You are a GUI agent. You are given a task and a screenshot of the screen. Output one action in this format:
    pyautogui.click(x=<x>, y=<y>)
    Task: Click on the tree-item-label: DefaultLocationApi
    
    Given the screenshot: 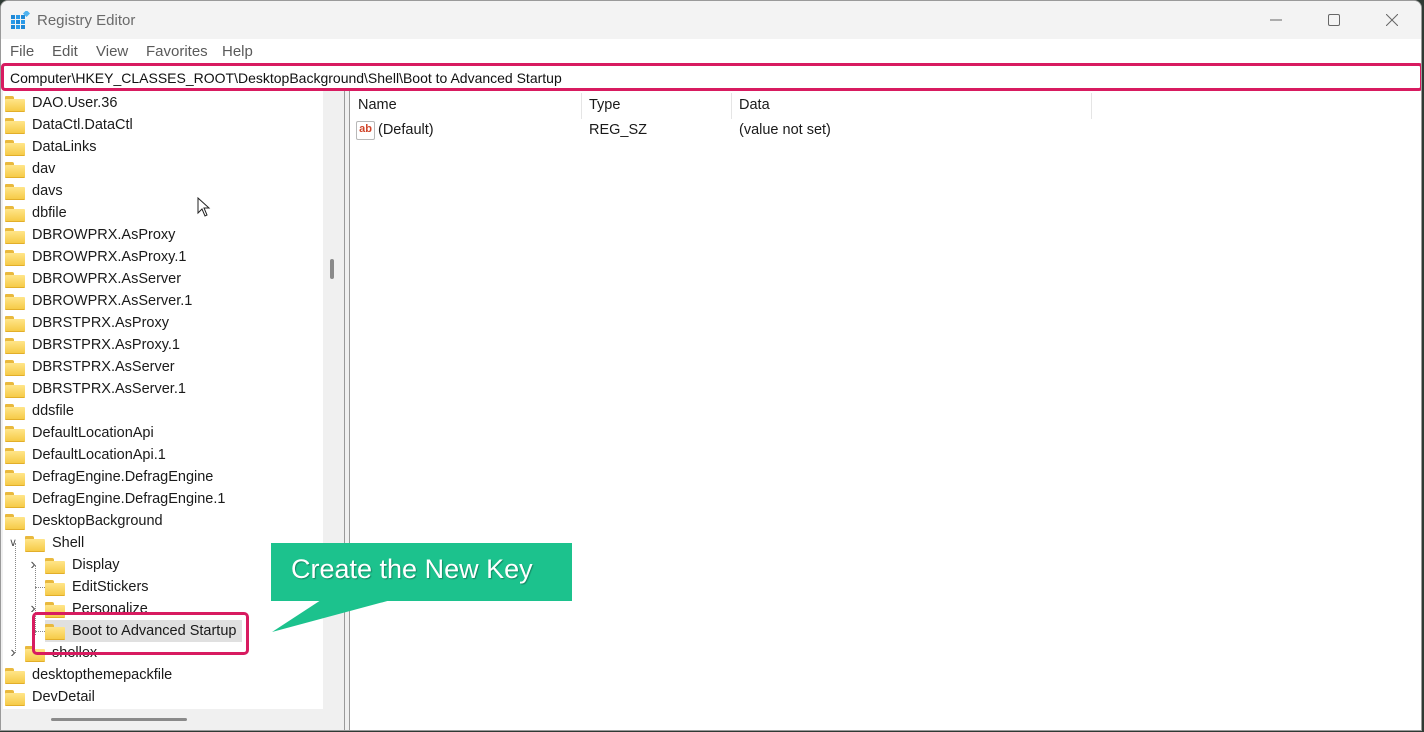 What is the action you would take?
    pyautogui.click(x=93, y=433)
    